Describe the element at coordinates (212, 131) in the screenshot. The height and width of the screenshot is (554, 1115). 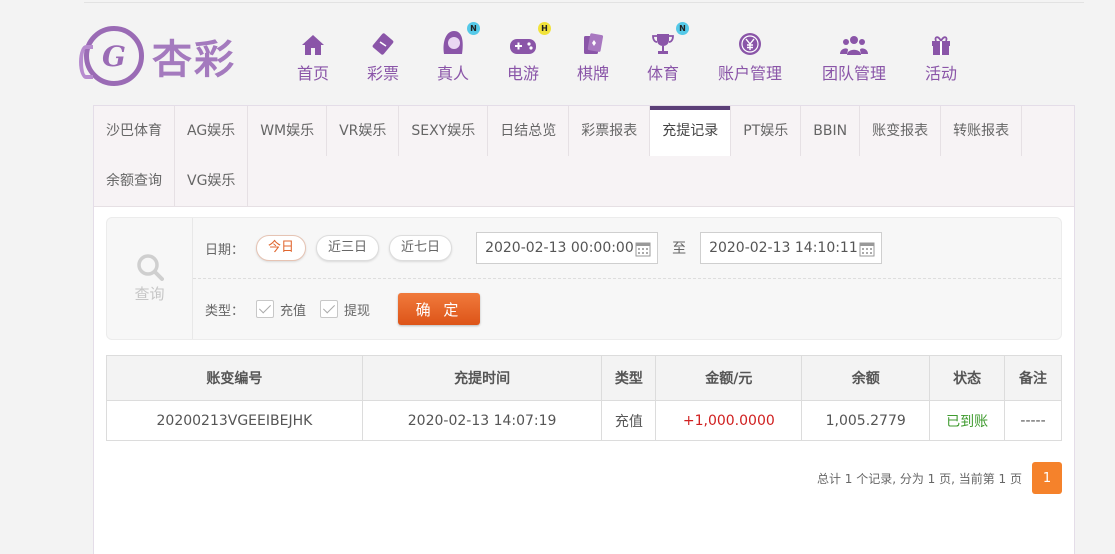
I see `tab-ag: AG娱乐` at that location.